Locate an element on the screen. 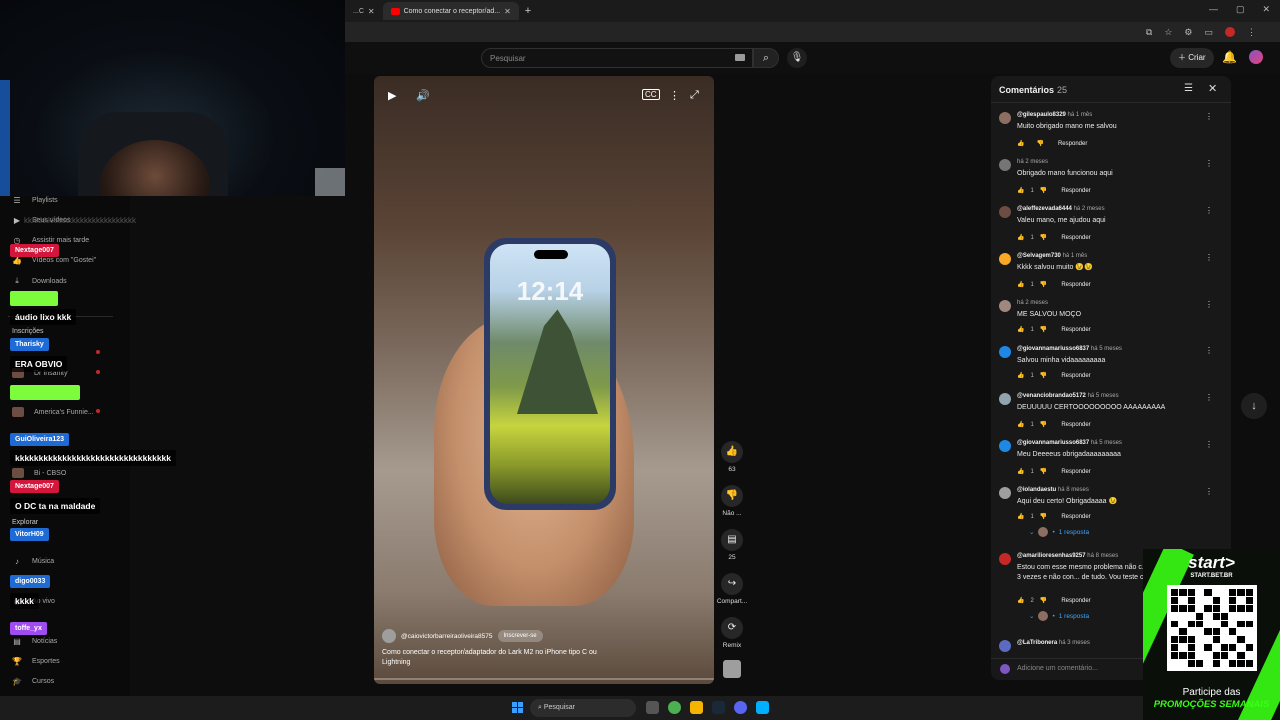 The image size is (1280, 720). like-button: 👍 63 is located at coordinates (732, 457).